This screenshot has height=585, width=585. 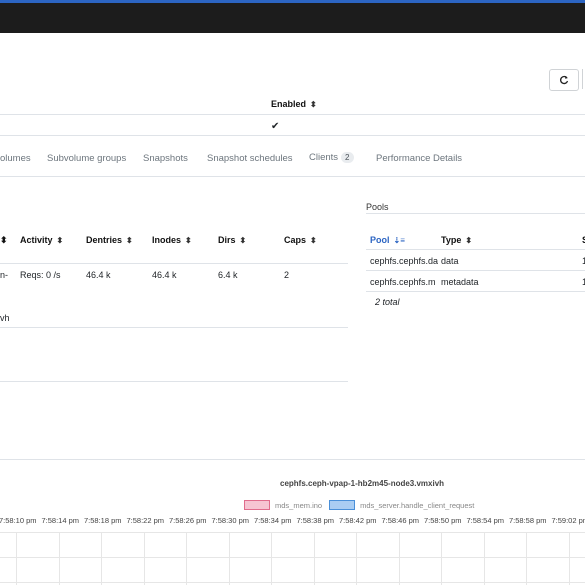 What do you see at coordinates (485, 520) in the screenshot?
I see `x-tick-label: 7:58:54 pm` at bounding box center [485, 520].